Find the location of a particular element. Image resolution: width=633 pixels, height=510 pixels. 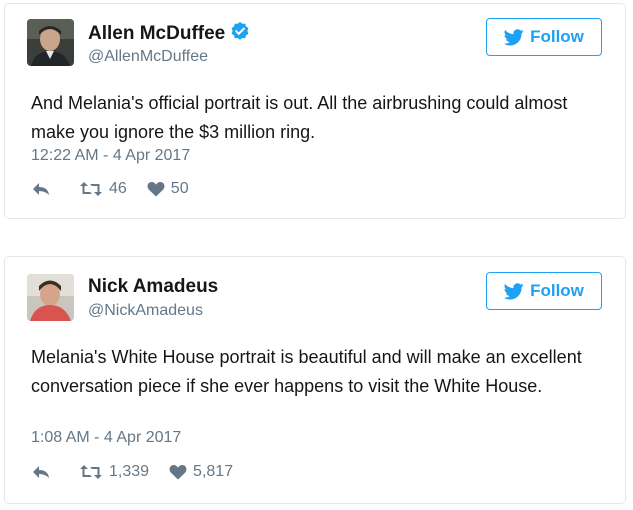

tweet-actions: 1,339 5,817 is located at coordinates (132, 472).